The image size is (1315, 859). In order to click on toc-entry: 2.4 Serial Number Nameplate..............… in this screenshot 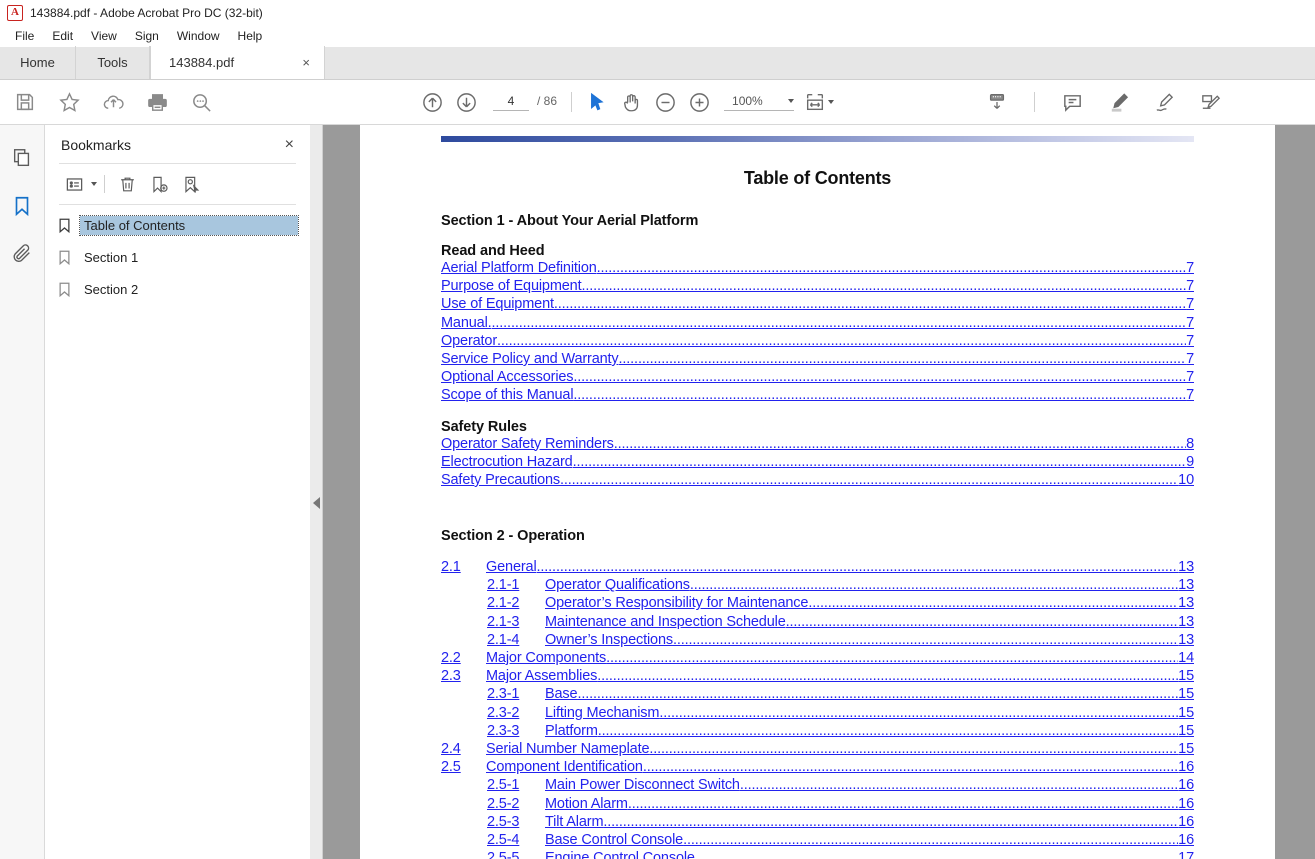, I will do `click(817, 749)`.